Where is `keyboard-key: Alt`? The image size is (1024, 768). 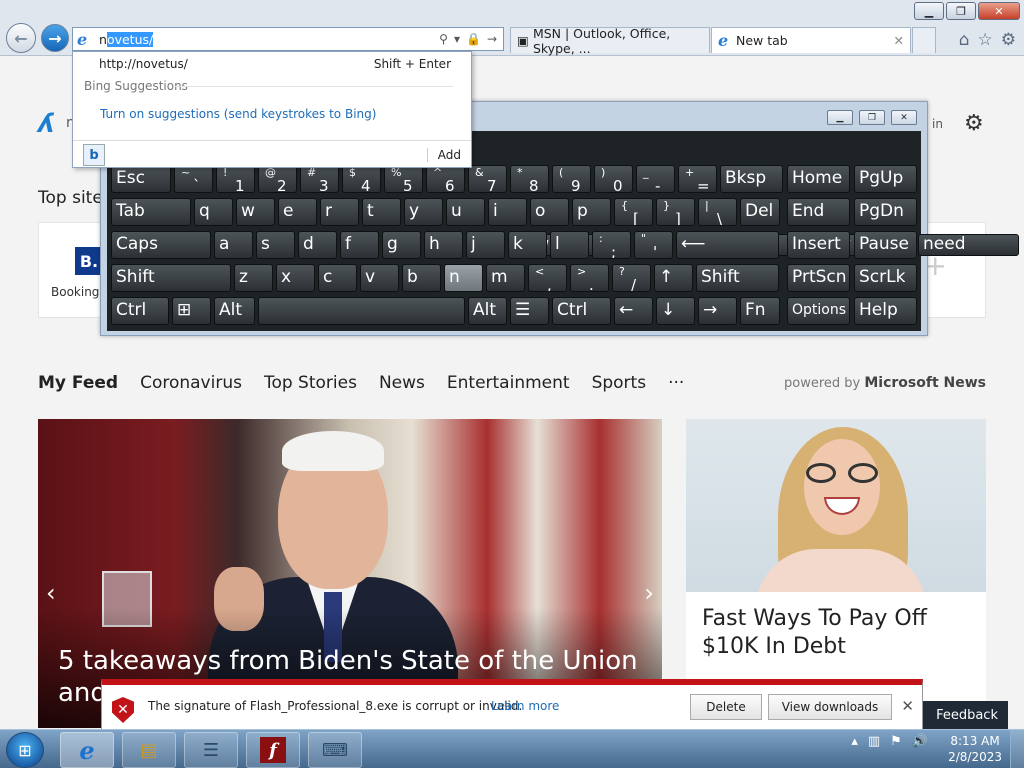
keyboard-key: Alt is located at coordinates (234, 311).